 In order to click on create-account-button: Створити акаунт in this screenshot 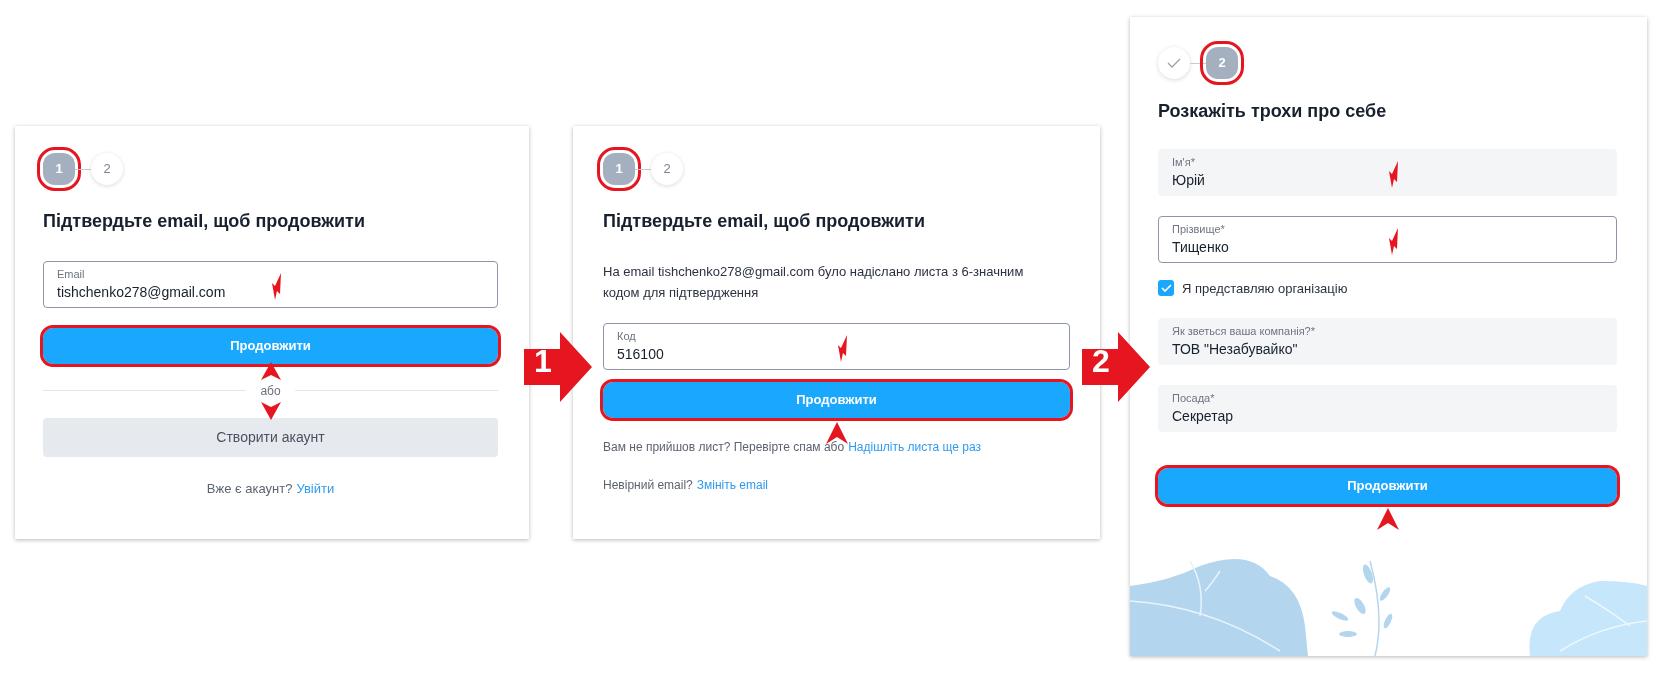, I will do `click(270, 437)`.